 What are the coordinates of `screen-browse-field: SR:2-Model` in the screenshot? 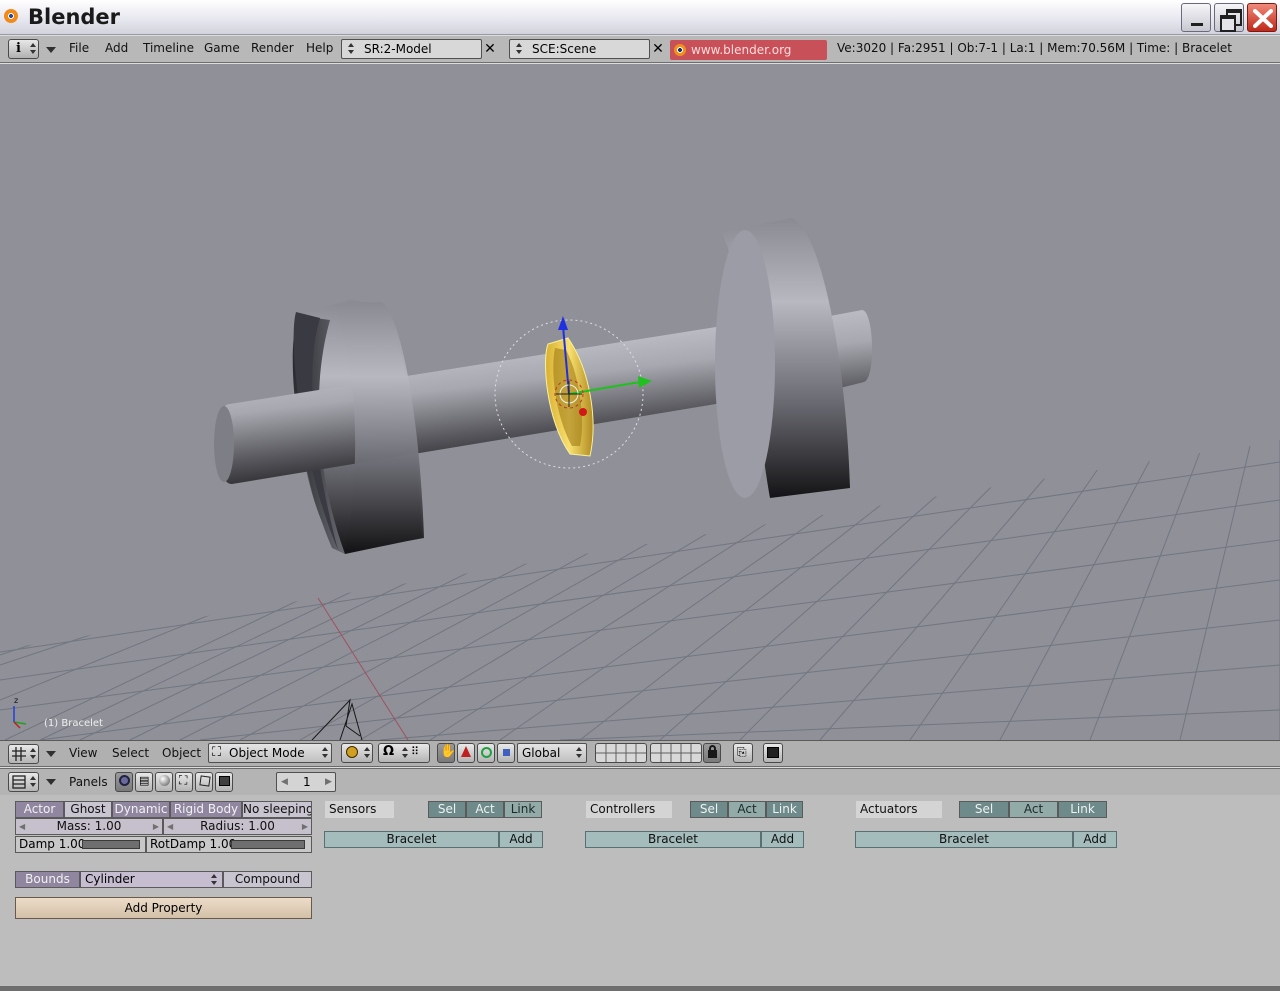 It's located at (411, 49).